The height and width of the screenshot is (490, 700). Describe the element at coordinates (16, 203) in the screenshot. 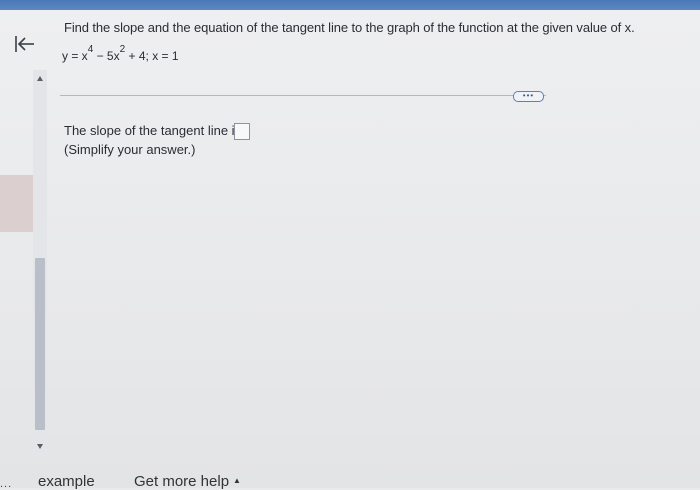

I see `rail-highlight` at that location.